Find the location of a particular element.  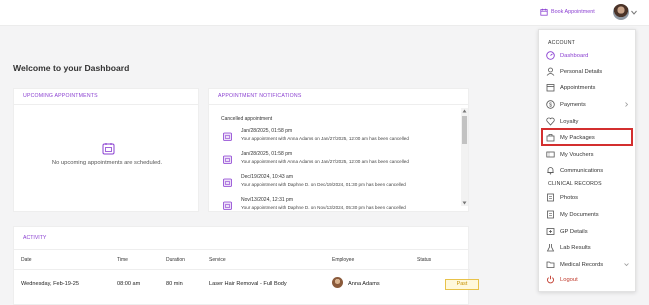

menu-item-my-vouchers: My Vouchers is located at coordinates (589, 154).